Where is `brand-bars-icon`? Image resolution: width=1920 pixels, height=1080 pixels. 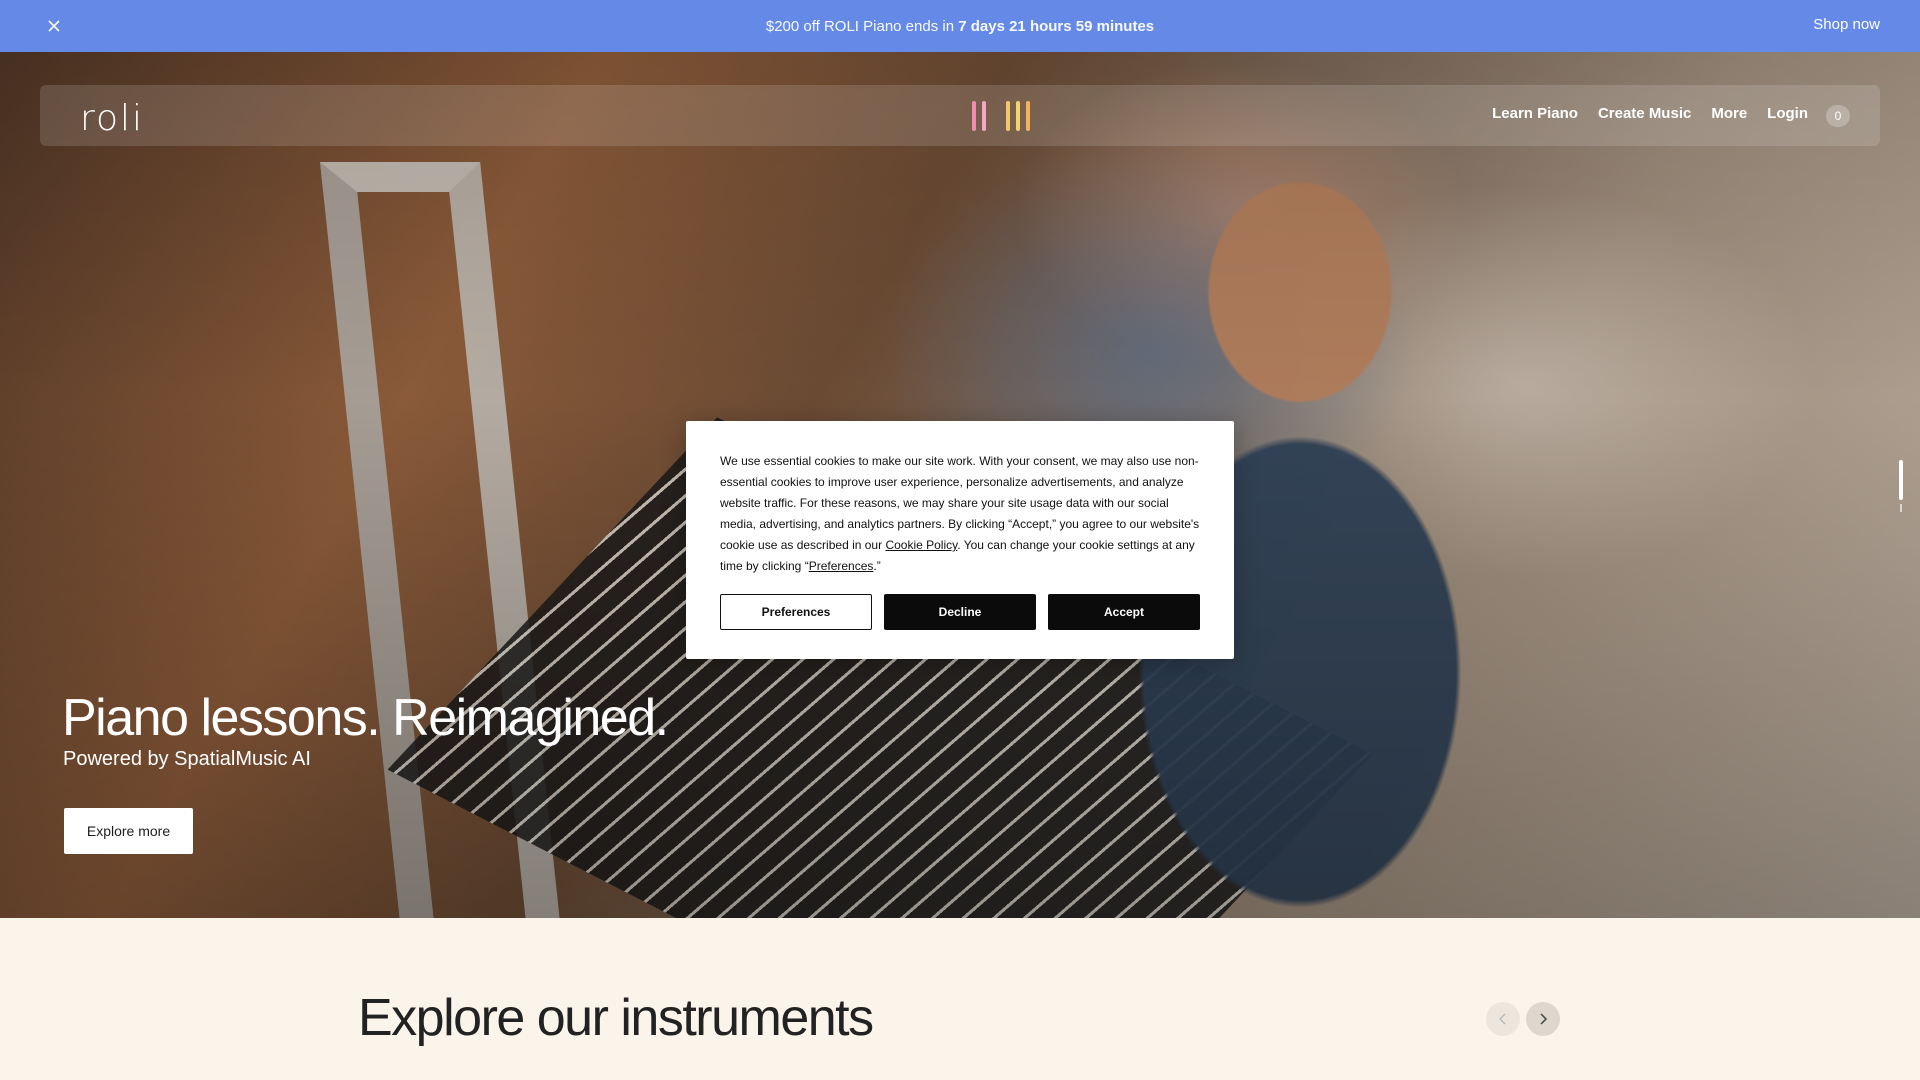 brand-bars-icon is located at coordinates (1001, 116).